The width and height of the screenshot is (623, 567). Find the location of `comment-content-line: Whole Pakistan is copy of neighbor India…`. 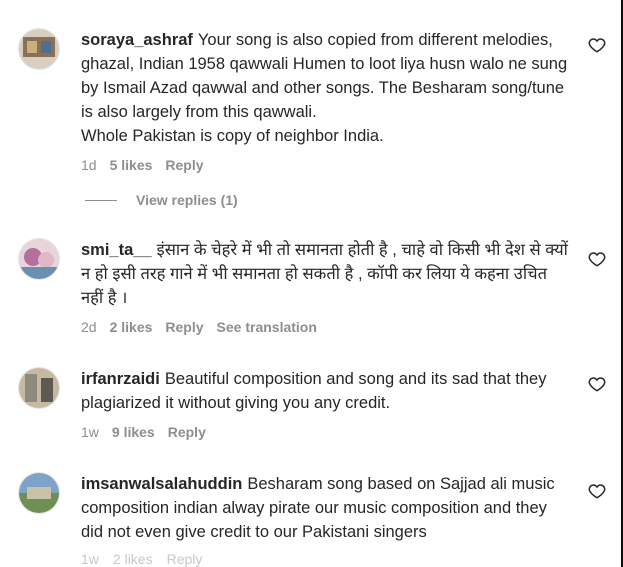

comment-content-line: Whole Pakistan is copy of neighbor India… is located at coordinates (232, 136).